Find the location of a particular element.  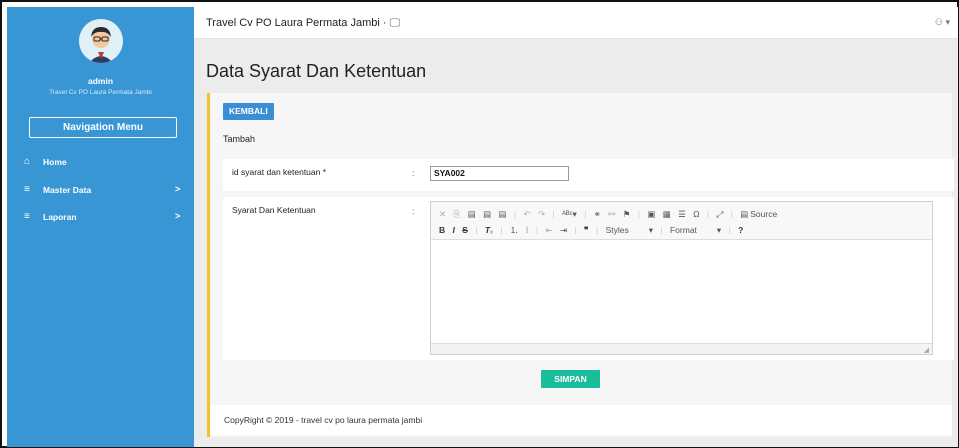

anchor-flag-icon: ⚑ is located at coordinates (627, 214).